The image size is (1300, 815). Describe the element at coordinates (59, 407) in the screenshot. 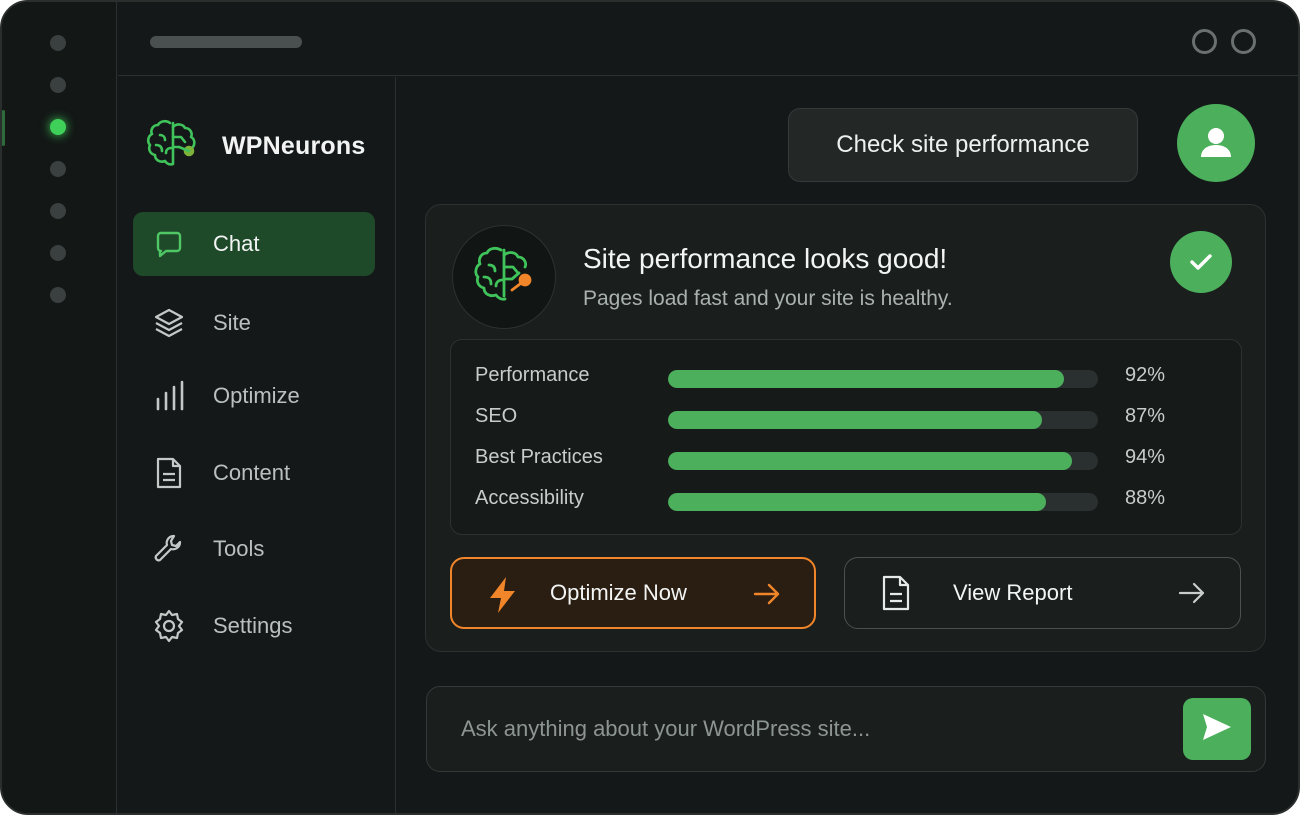

I see `window-dot-rail` at that location.